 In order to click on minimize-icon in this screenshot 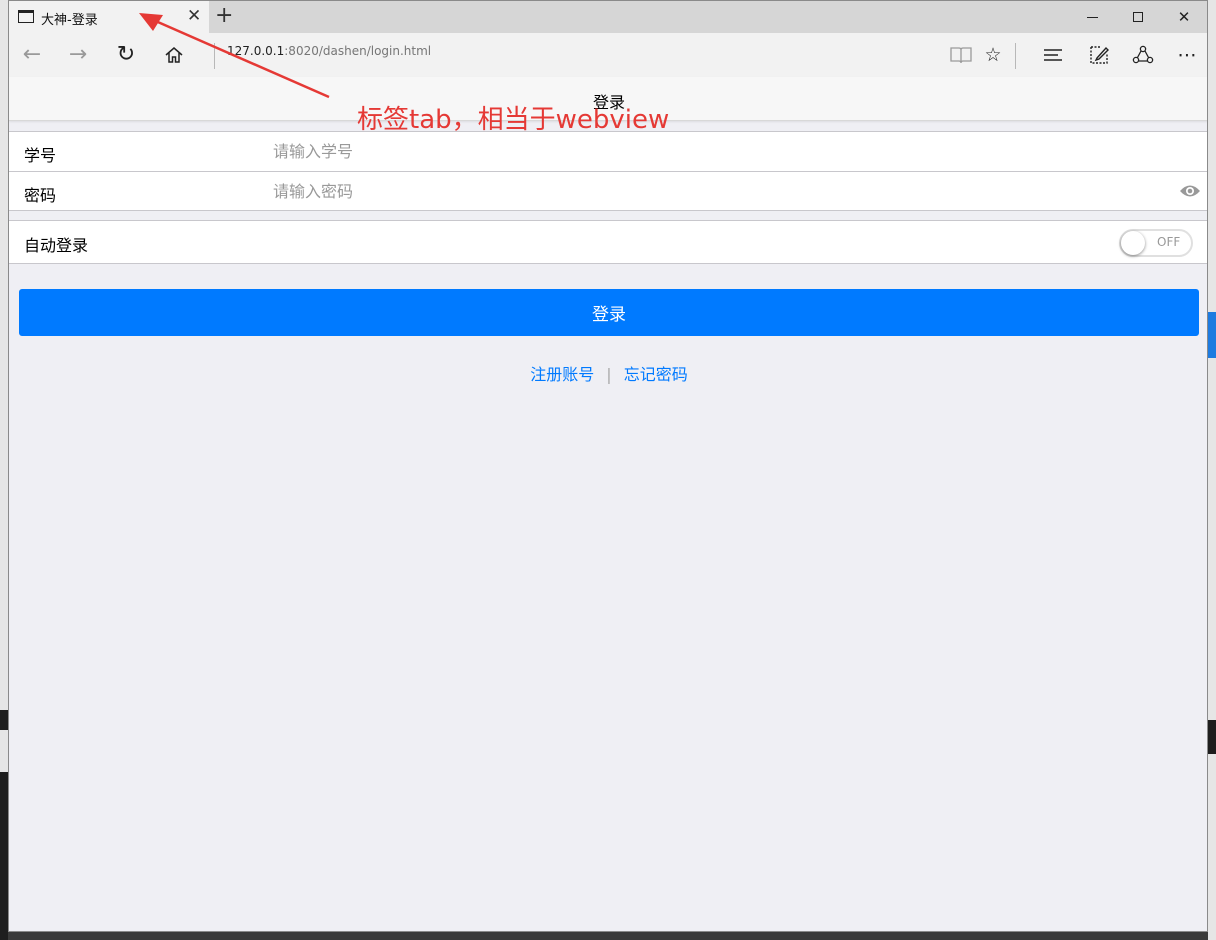, I will do `click(1092, 17)`.